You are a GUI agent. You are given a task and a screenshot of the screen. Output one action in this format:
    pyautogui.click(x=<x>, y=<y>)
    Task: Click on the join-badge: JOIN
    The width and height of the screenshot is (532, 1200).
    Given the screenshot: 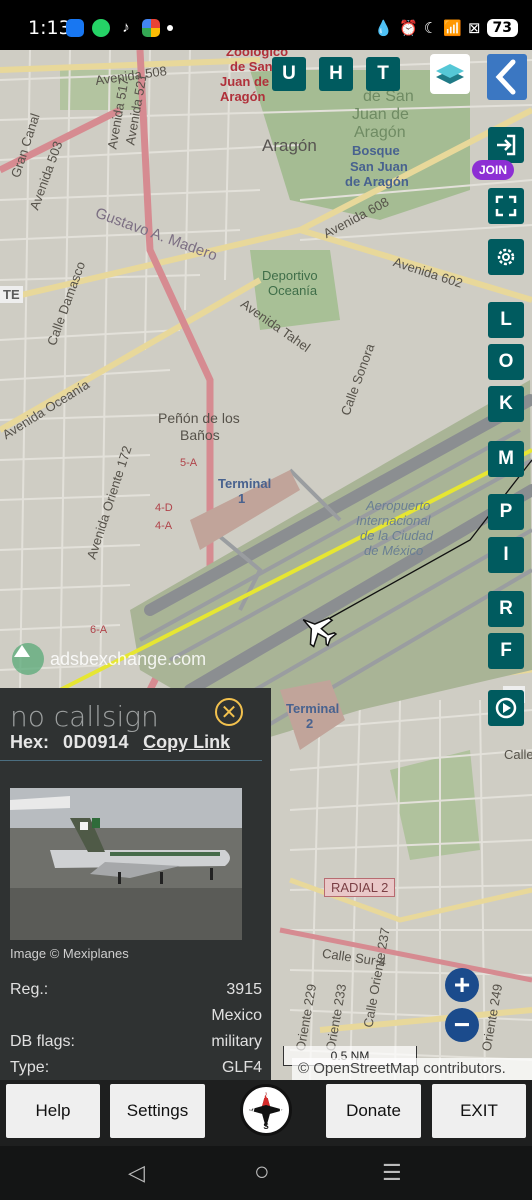 What is the action you would take?
    pyautogui.click(x=493, y=170)
    